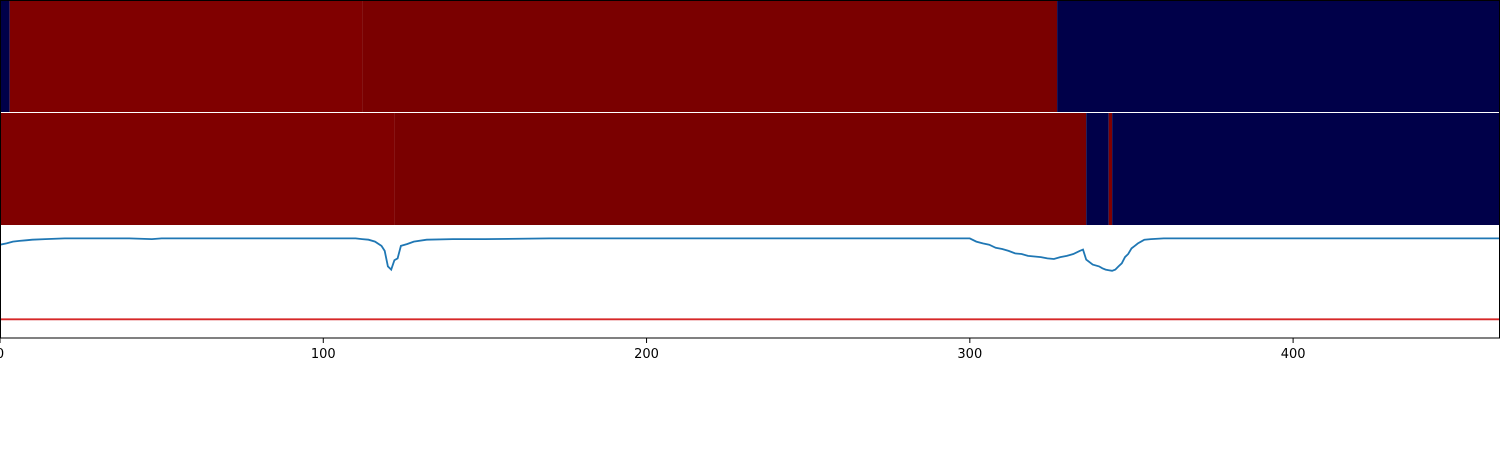  Describe the element at coordinates (323, 354) in the screenshot. I see `x-tick-label-100: 100` at that location.